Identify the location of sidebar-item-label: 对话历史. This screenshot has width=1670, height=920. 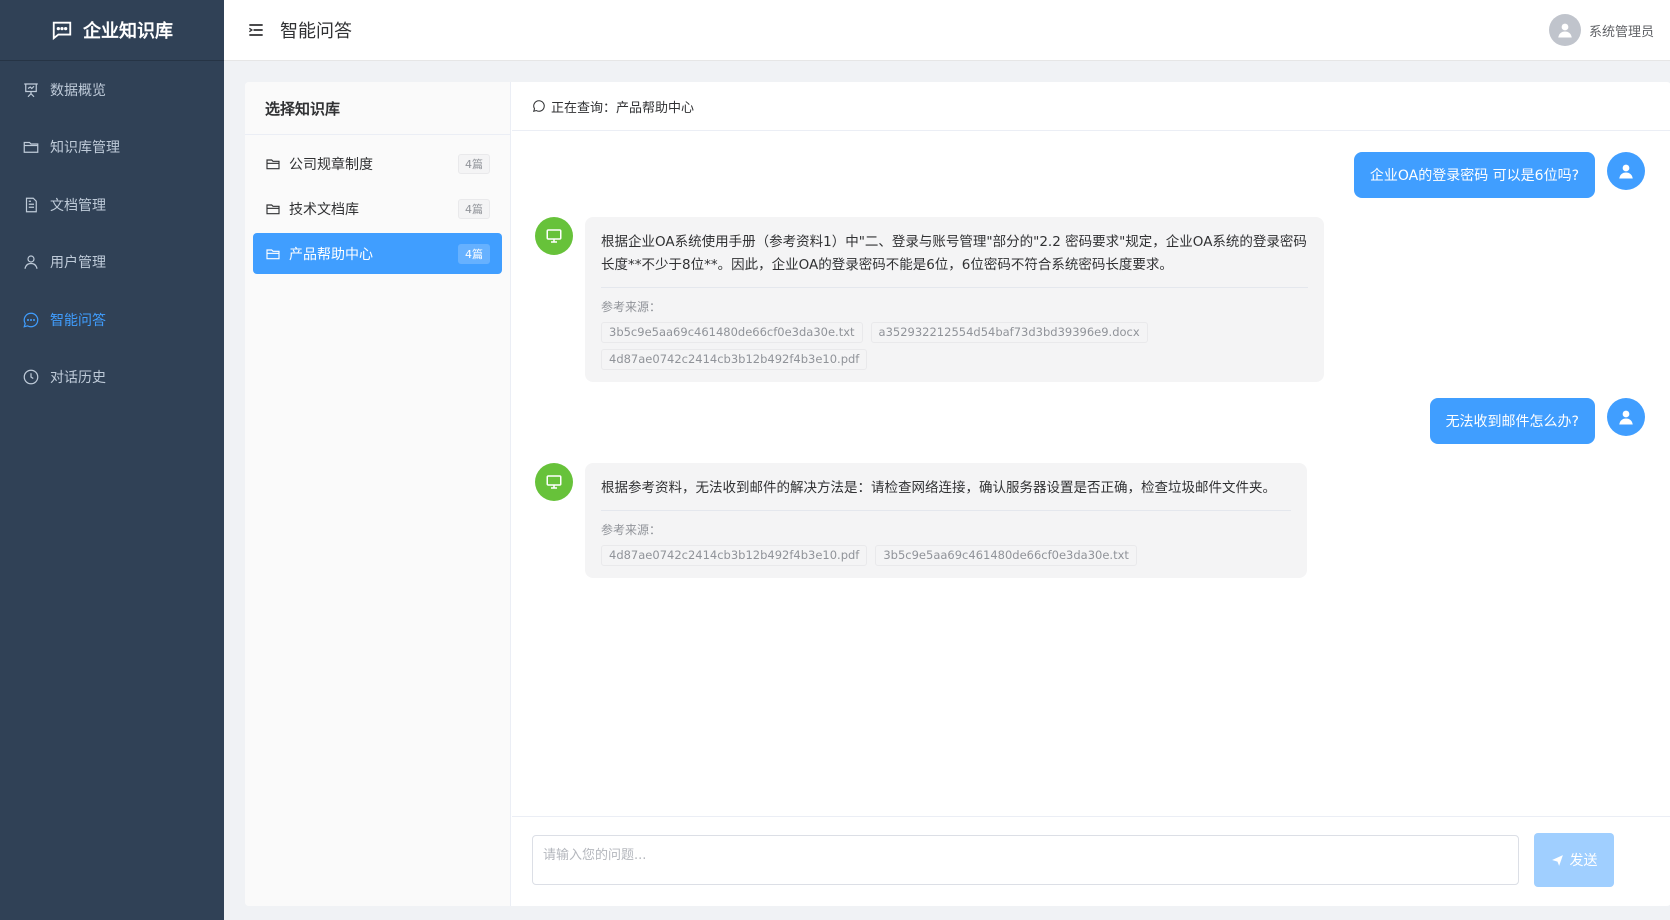
(78, 378).